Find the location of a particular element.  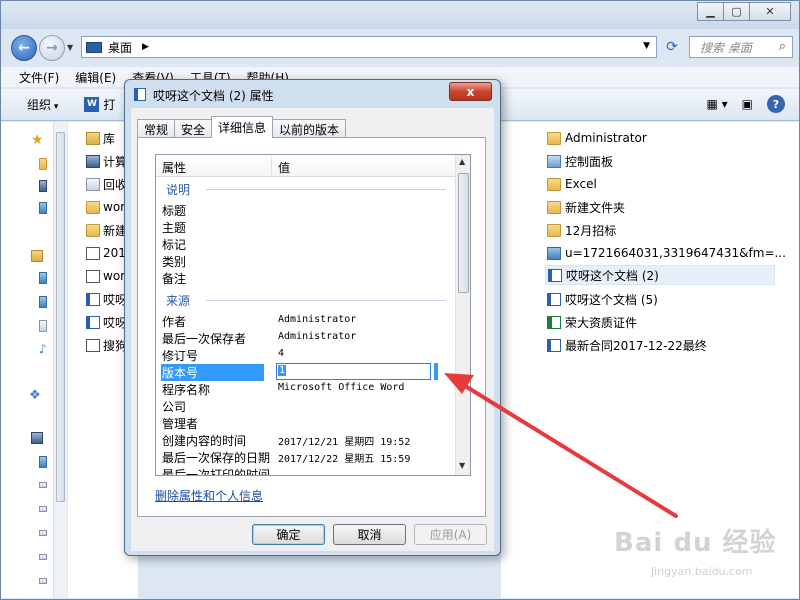

list-item: 哎呀这个文档 (5) is located at coordinates (602, 299).